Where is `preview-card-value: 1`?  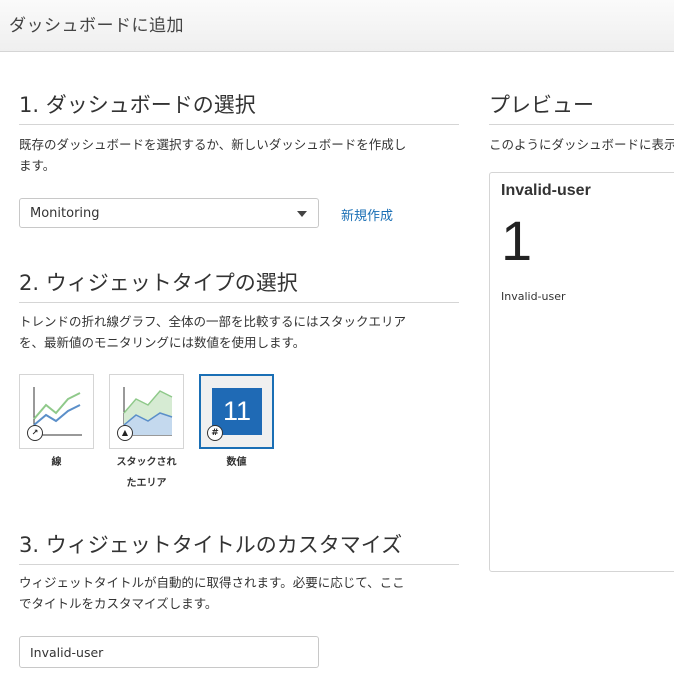 preview-card-value: 1 is located at coordinates (517, 240).